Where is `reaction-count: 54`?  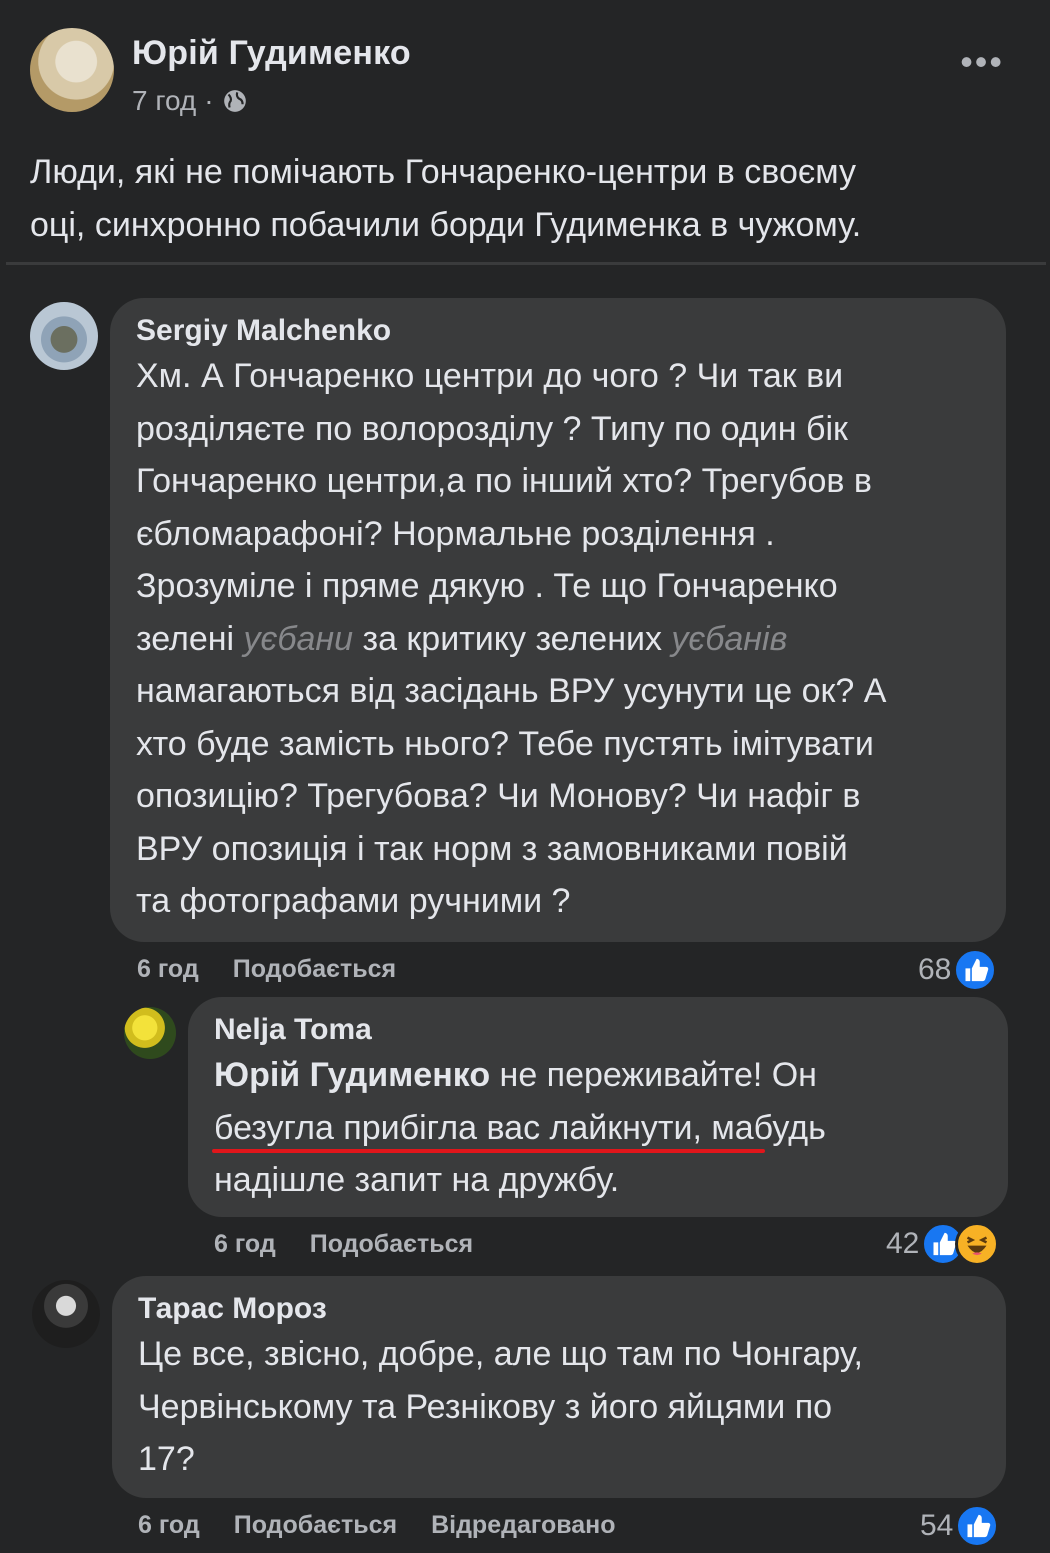 reaction-count: 54 is located at coordinates (937, 1525).